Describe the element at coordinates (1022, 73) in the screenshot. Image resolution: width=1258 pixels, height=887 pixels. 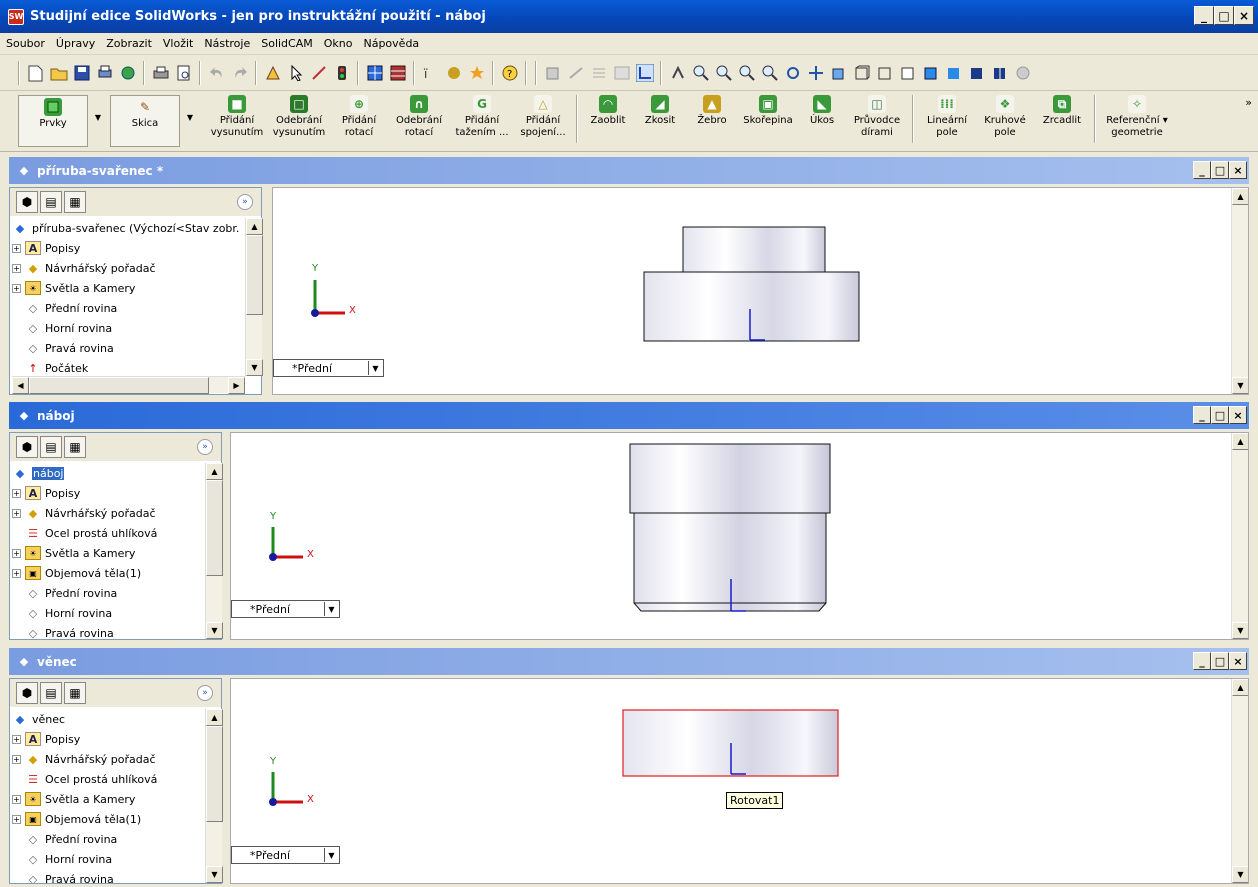
I see `realview-icon` at that location.